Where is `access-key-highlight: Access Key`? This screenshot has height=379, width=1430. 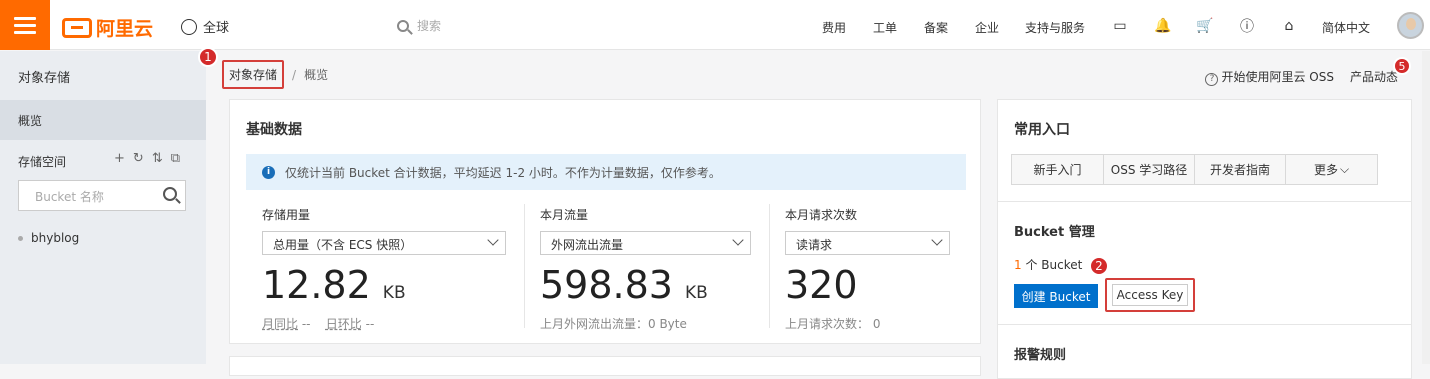
access-key-highlight: Access Key is located at coordinates (1150, 295).